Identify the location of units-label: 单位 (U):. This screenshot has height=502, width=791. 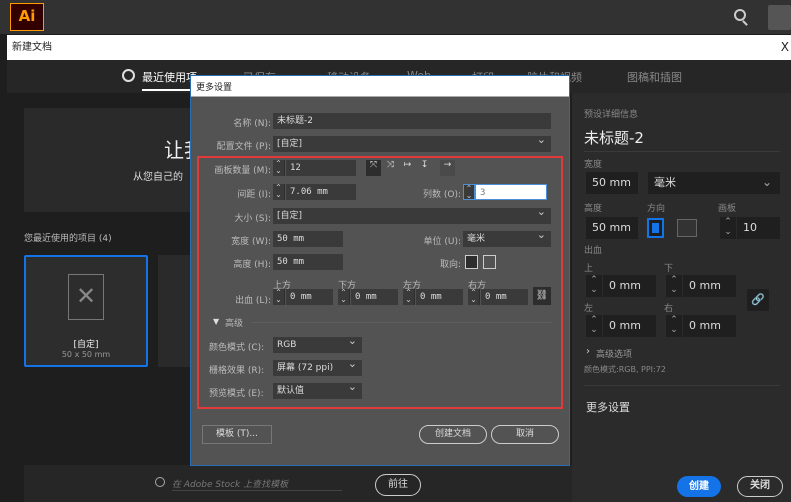
(442, 242).